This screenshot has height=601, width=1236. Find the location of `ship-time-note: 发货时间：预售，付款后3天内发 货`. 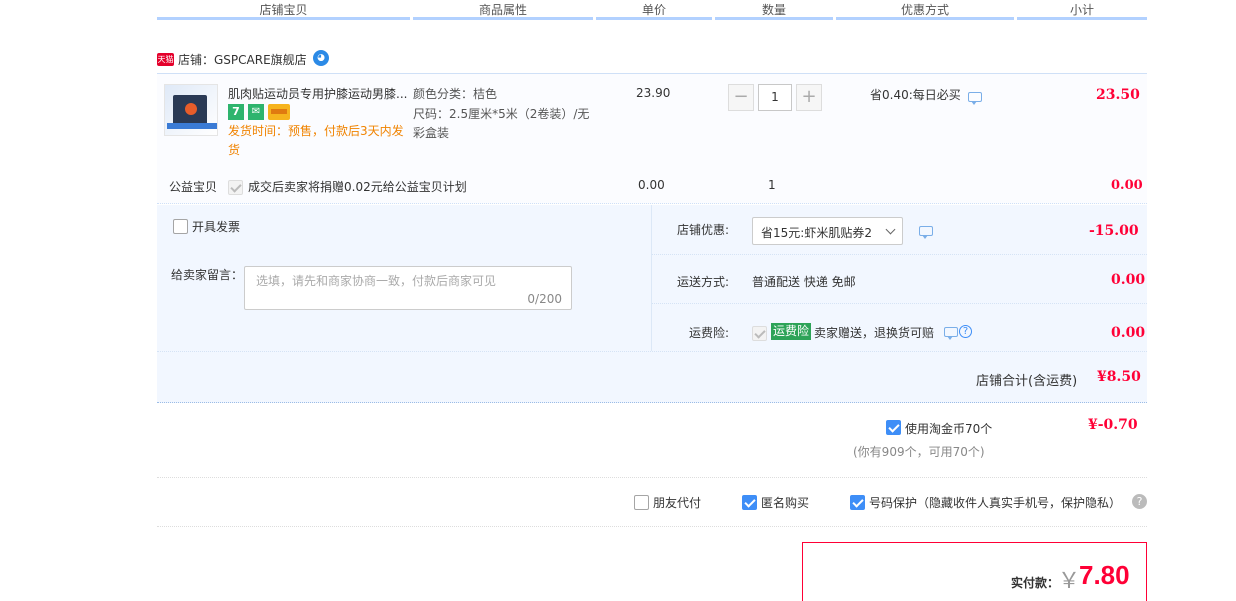

ship-time-note: 发货时间：预售，付款后3天内发 货 is located at coordinates (316, 141).